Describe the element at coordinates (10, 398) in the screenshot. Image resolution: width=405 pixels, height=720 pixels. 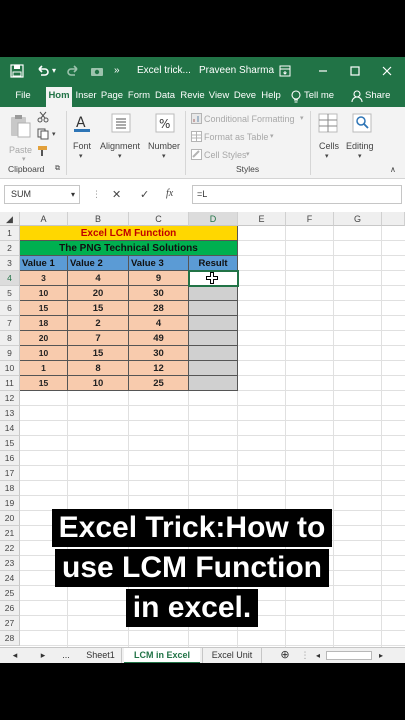
I see `row-header: 12` at that location.